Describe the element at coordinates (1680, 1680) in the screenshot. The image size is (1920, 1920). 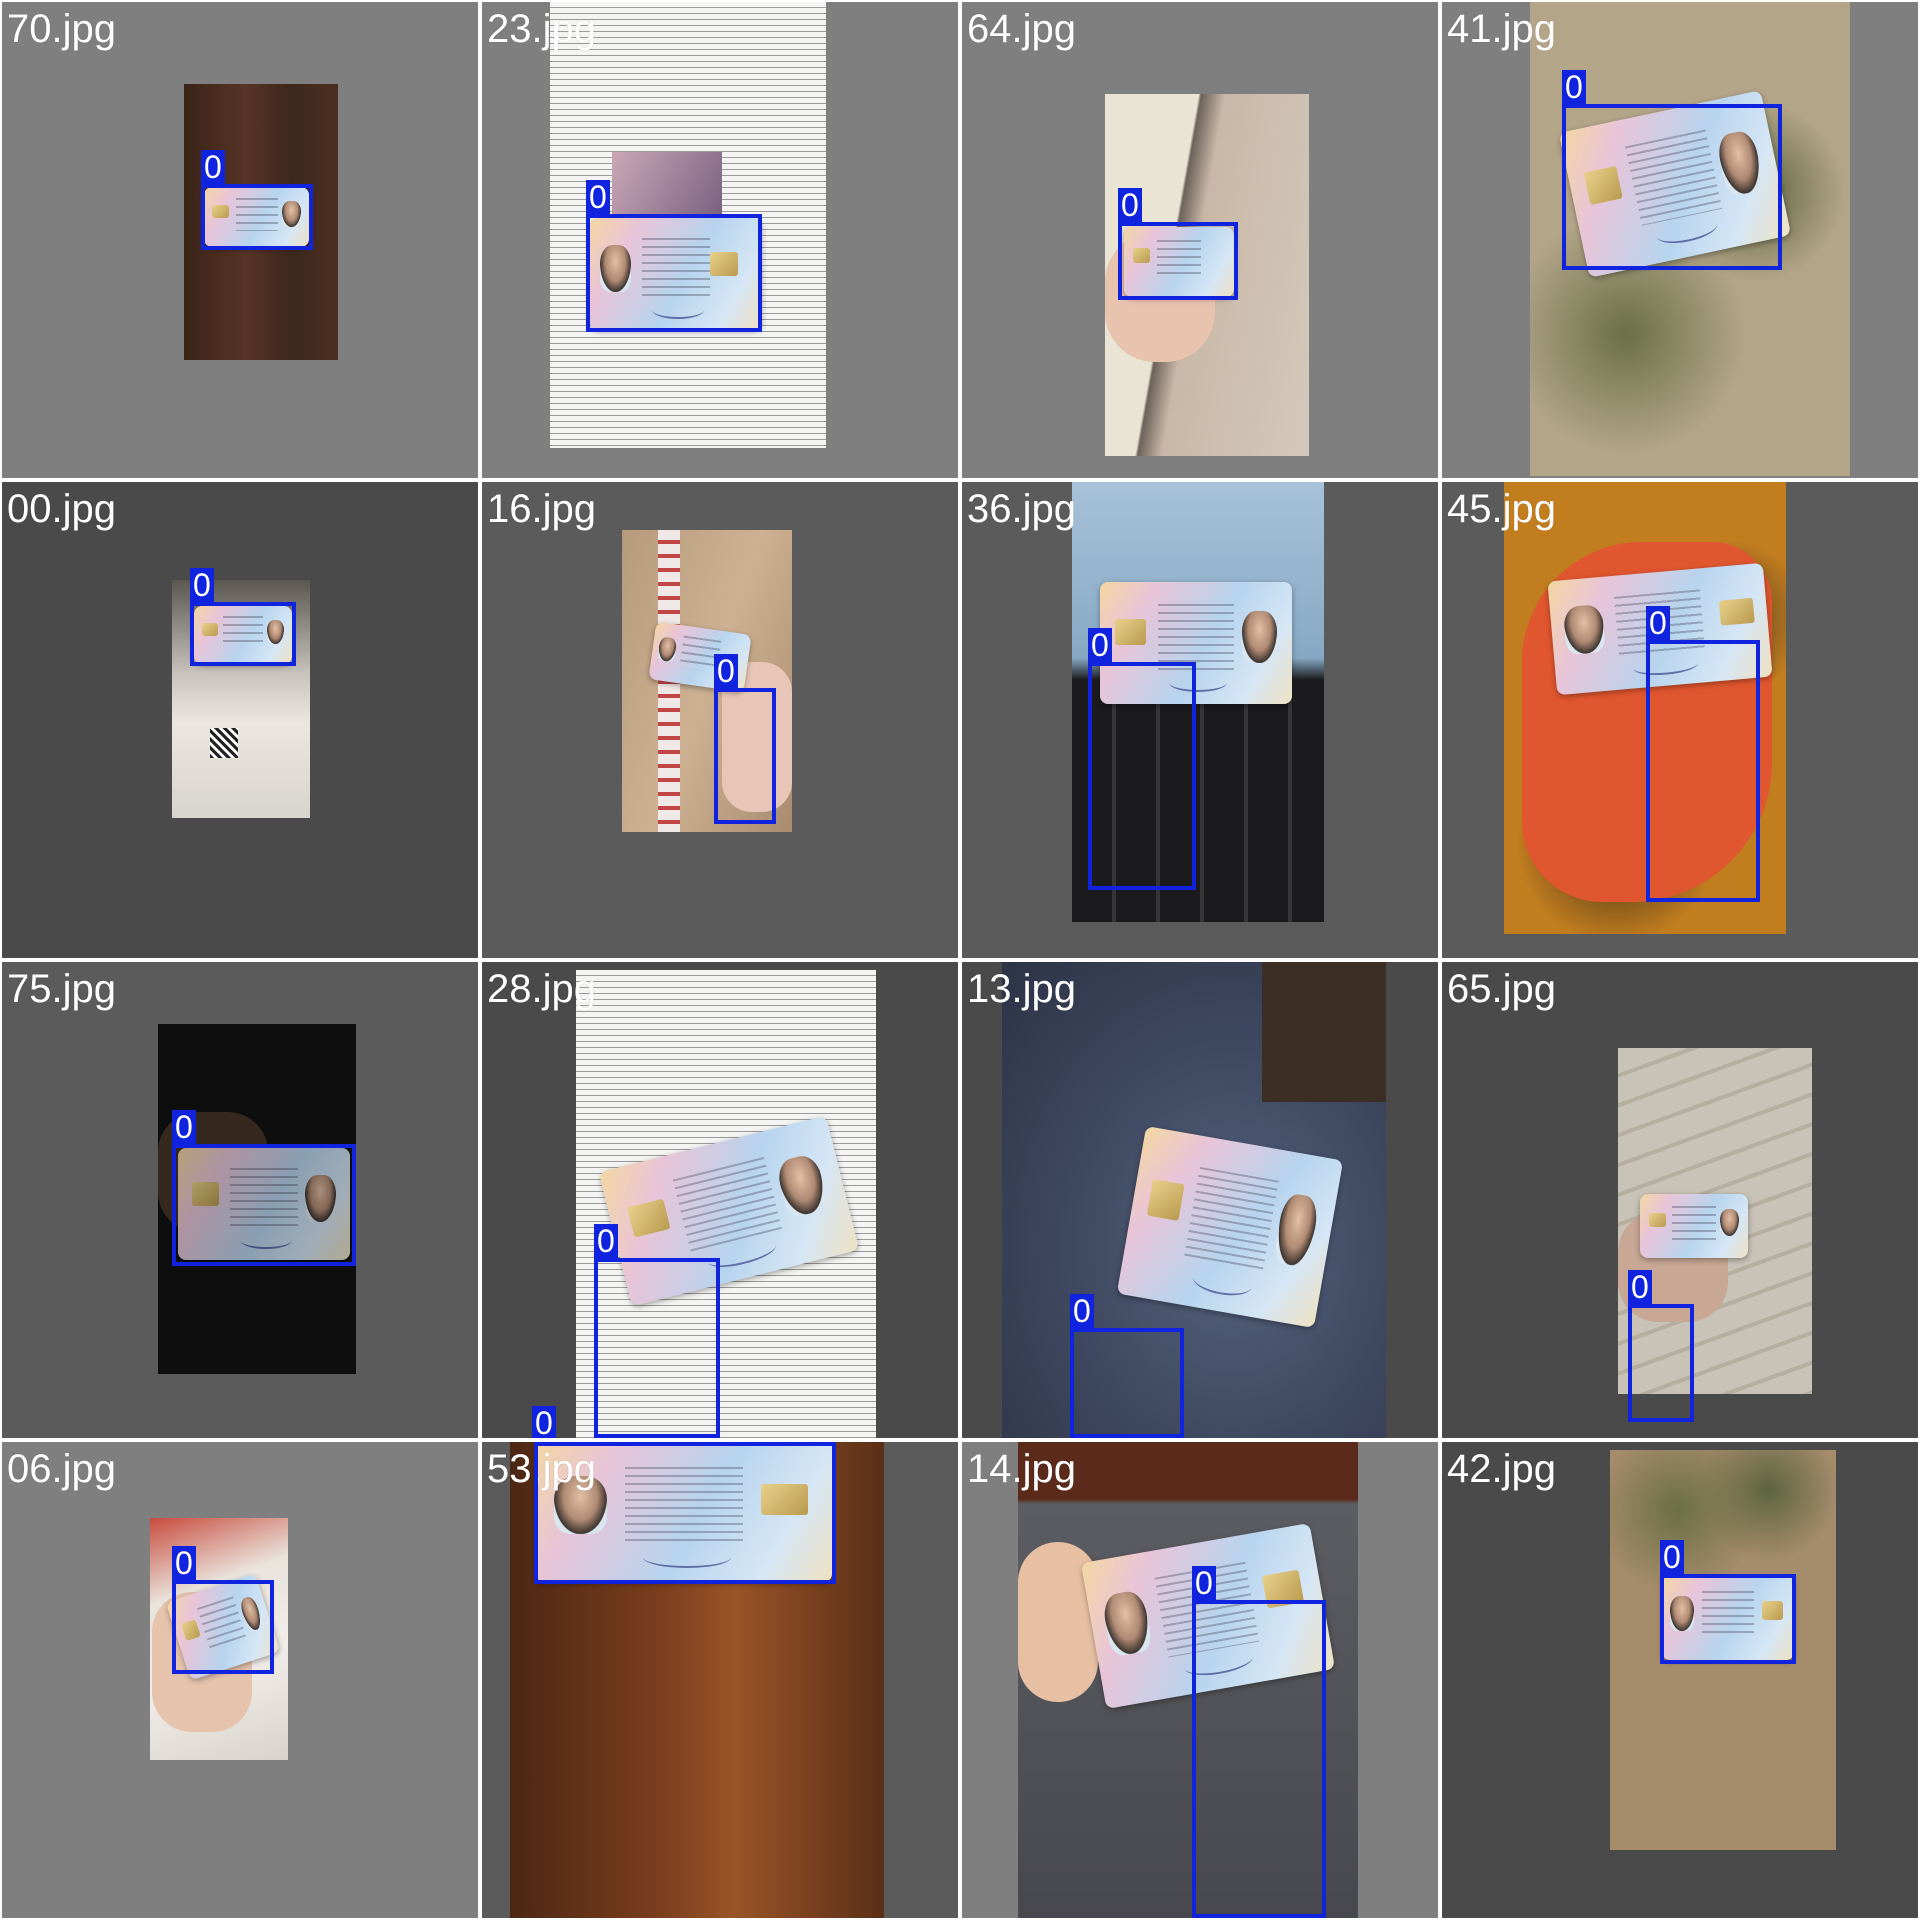
I see `grid-cell-42: 0 42.jpg` at that location.